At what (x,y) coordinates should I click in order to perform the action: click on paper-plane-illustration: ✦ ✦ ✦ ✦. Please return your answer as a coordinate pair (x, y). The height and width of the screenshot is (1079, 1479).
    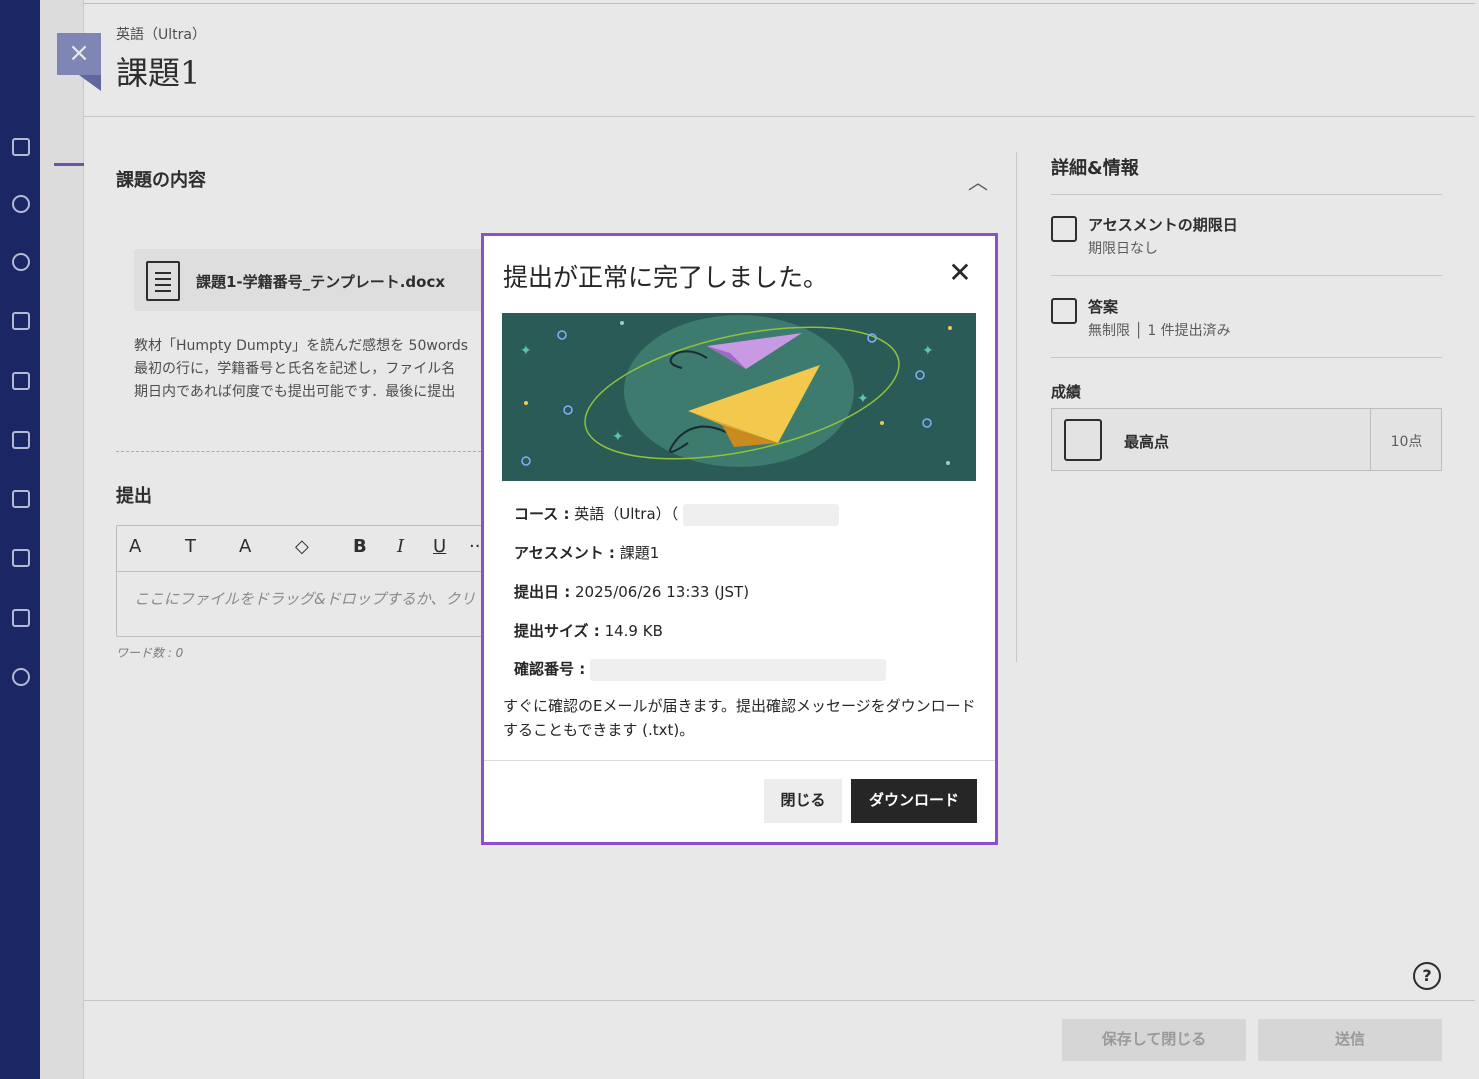
    Looking at the image, I should click on (739, 397).